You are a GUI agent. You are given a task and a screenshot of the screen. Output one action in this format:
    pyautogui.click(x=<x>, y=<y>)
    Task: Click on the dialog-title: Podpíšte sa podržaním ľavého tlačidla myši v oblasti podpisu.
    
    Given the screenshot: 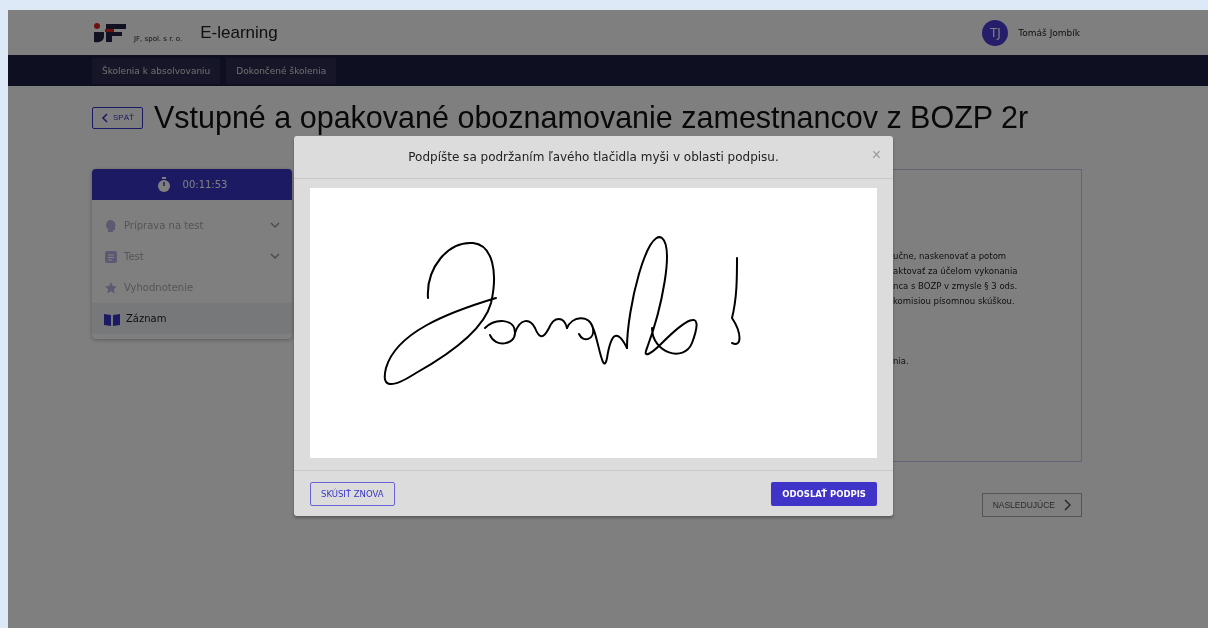 What is the action you would take?
    pyautogui.click(x=593, y=157)
    